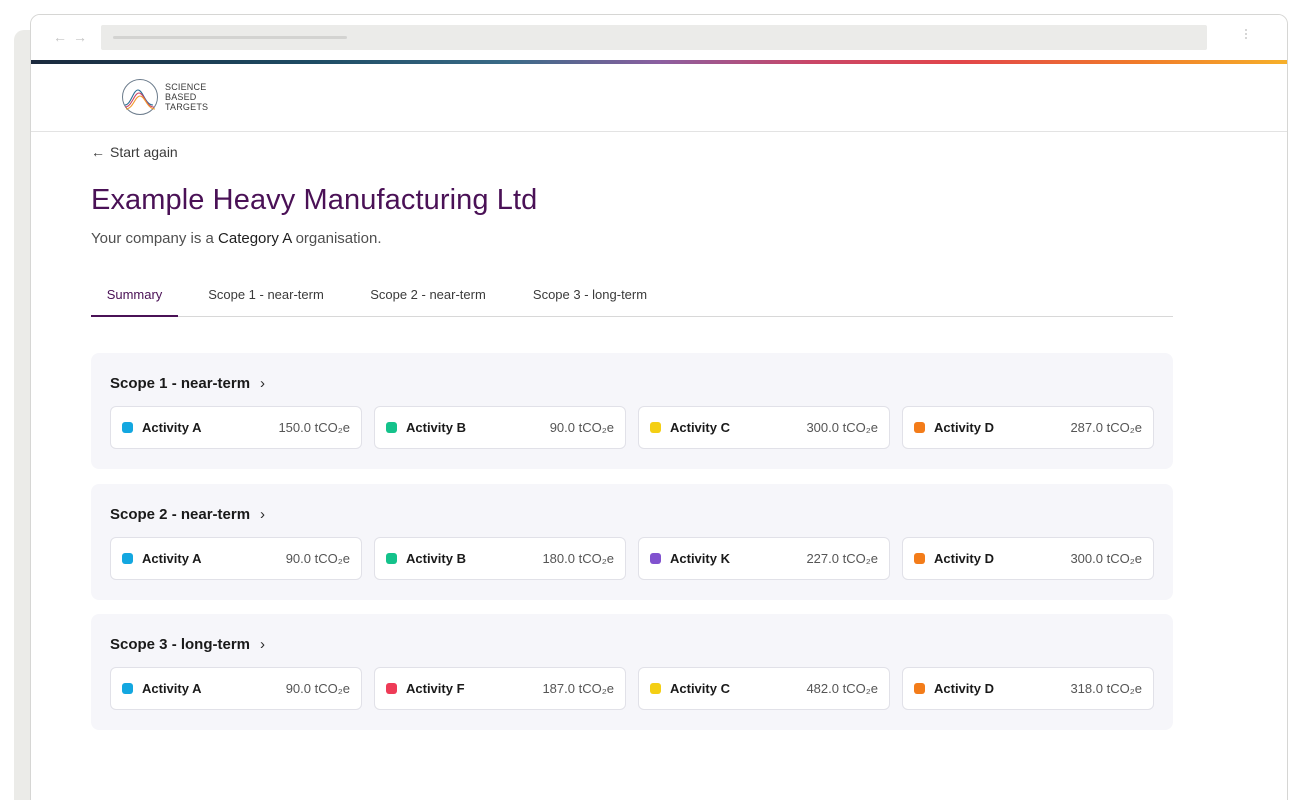 This screenshot has width=1300, height=800. I want to click on tab-scope-3: Scope 3 - long-term, so click(590, 298).